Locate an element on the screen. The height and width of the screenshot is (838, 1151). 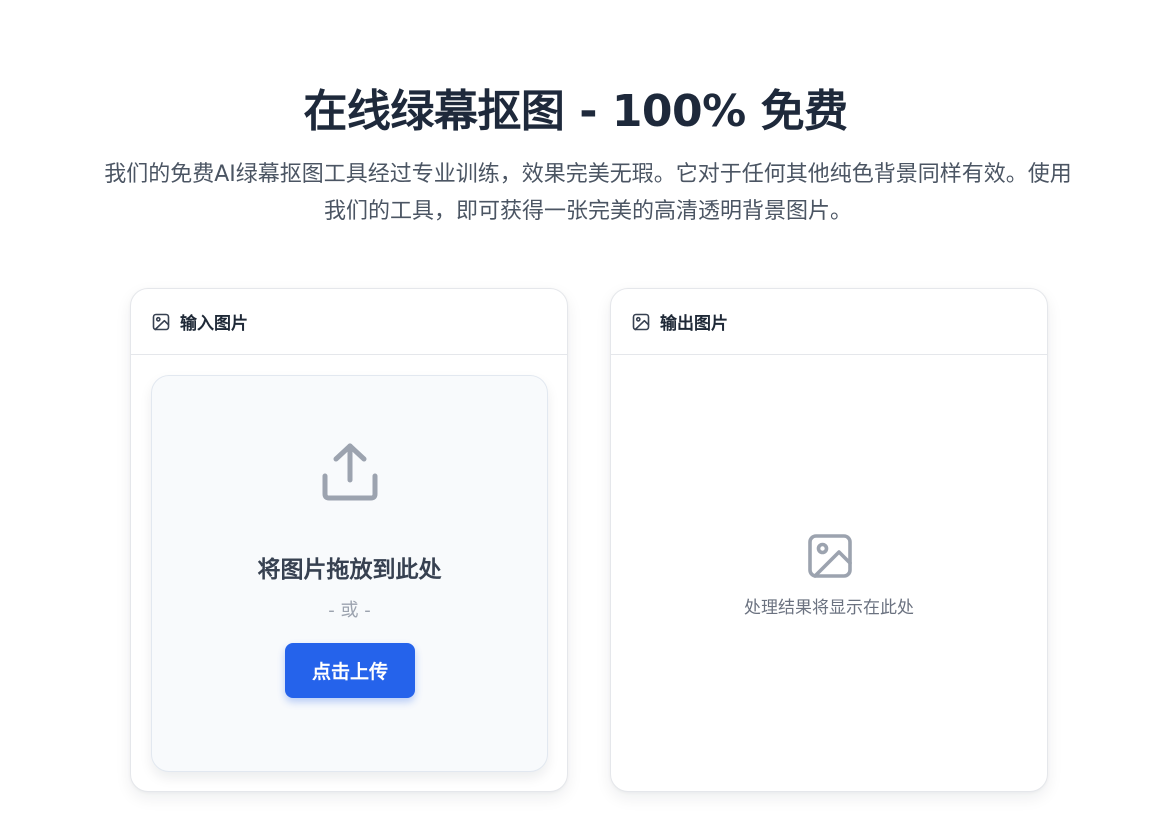
input-card-header: 输入图片 is located at coordinates (349, 322).